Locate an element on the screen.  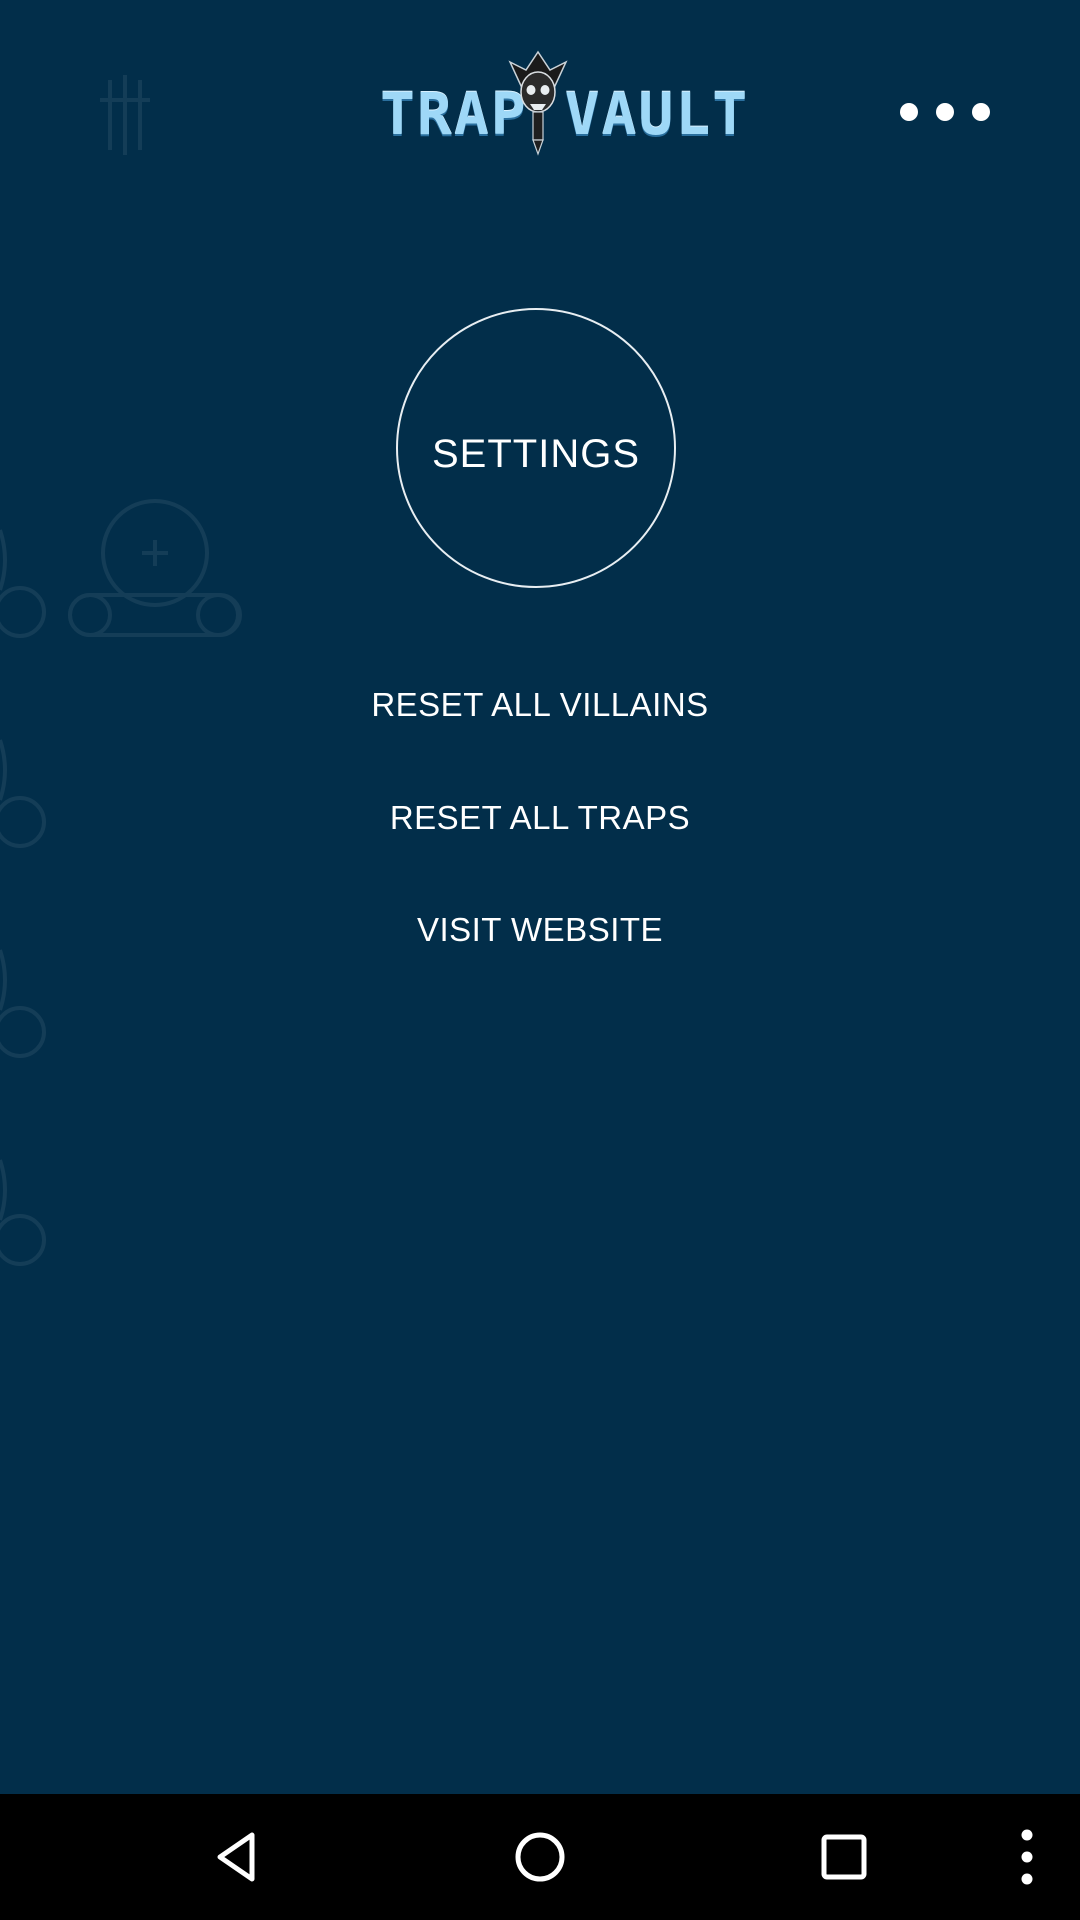
home-circle-icon is located at coordinates (540, 1857).